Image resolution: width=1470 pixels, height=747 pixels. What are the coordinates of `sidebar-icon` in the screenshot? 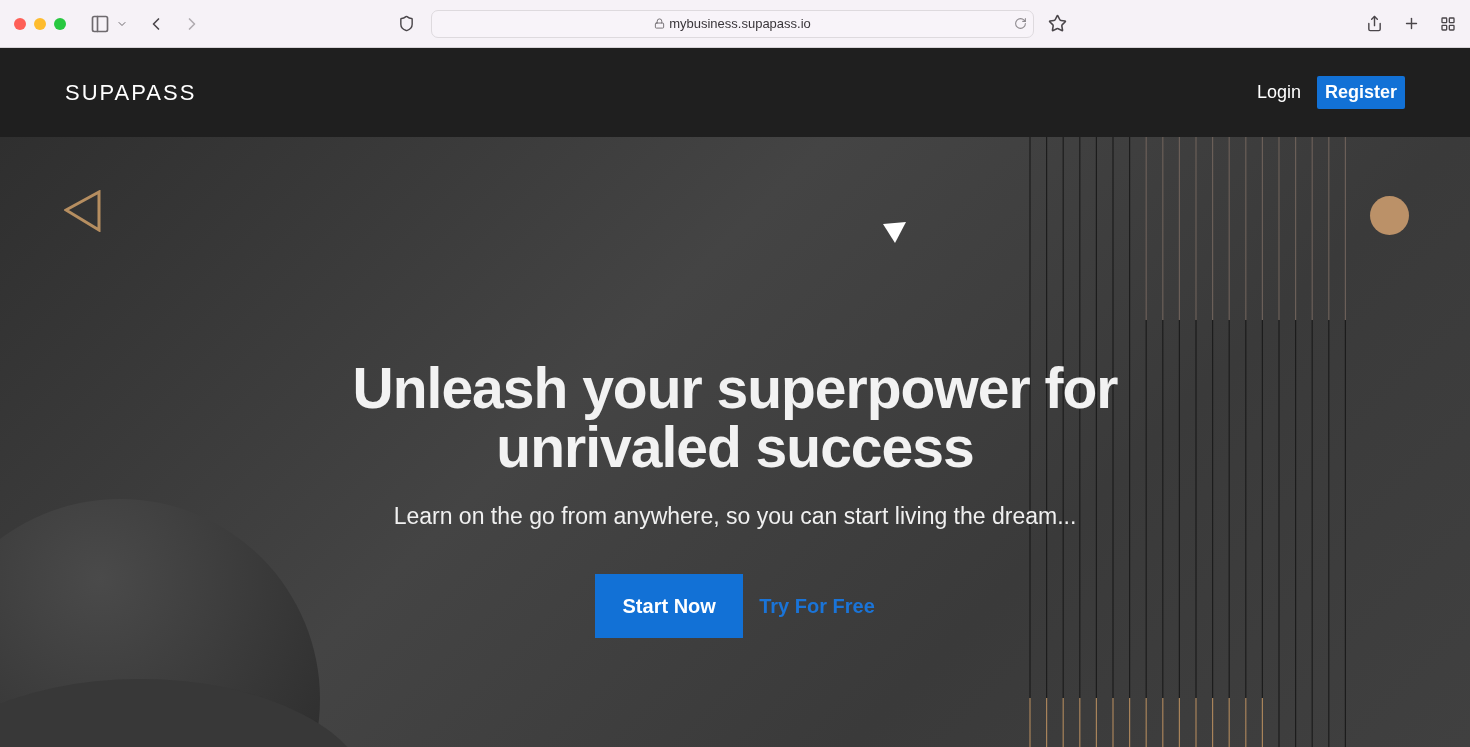 It's located at (100, 23).